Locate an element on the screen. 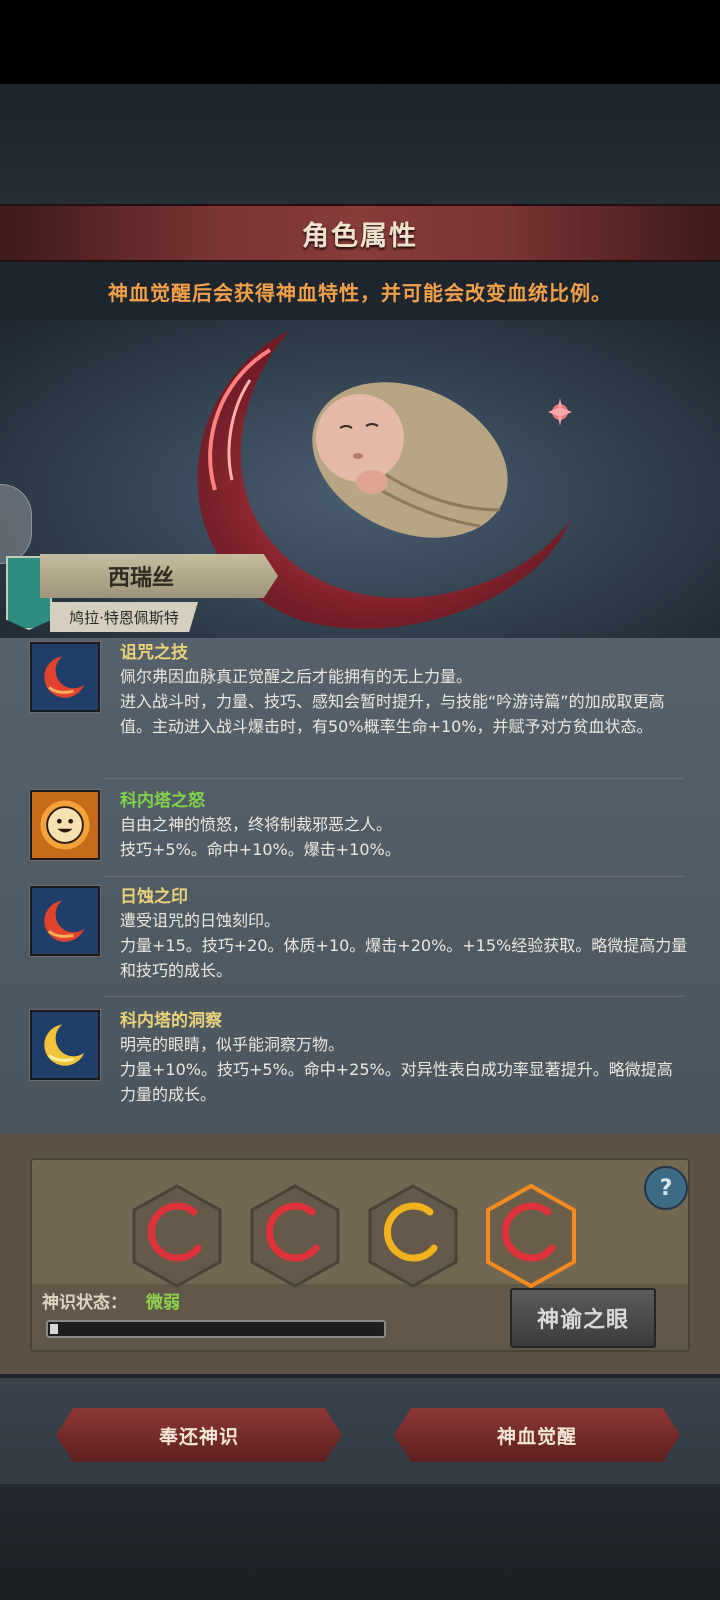 The height and width of the screenshot is (1600, 720). blood-awakening-label: 神血觉醒 is located at coordinates (536, 1436).